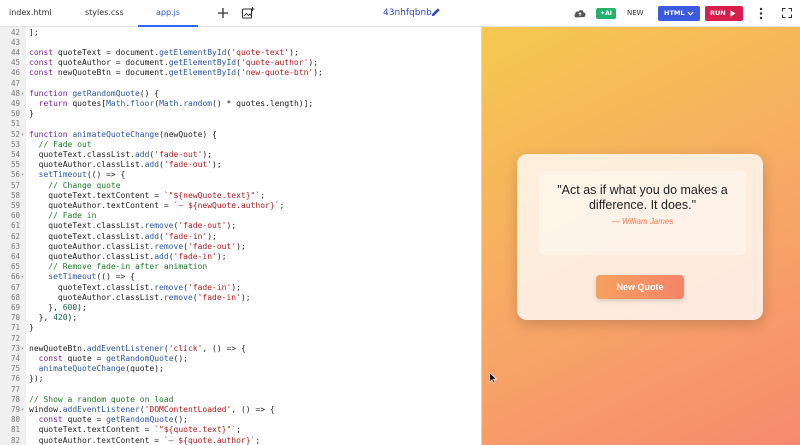 The height and width of the screenshot is (445, 800). What do you see at coordinates (240, 359) in the screenshot?
I see `code-line: 74 const quote = getRandomQuote();` at bounding box center [240, 359].